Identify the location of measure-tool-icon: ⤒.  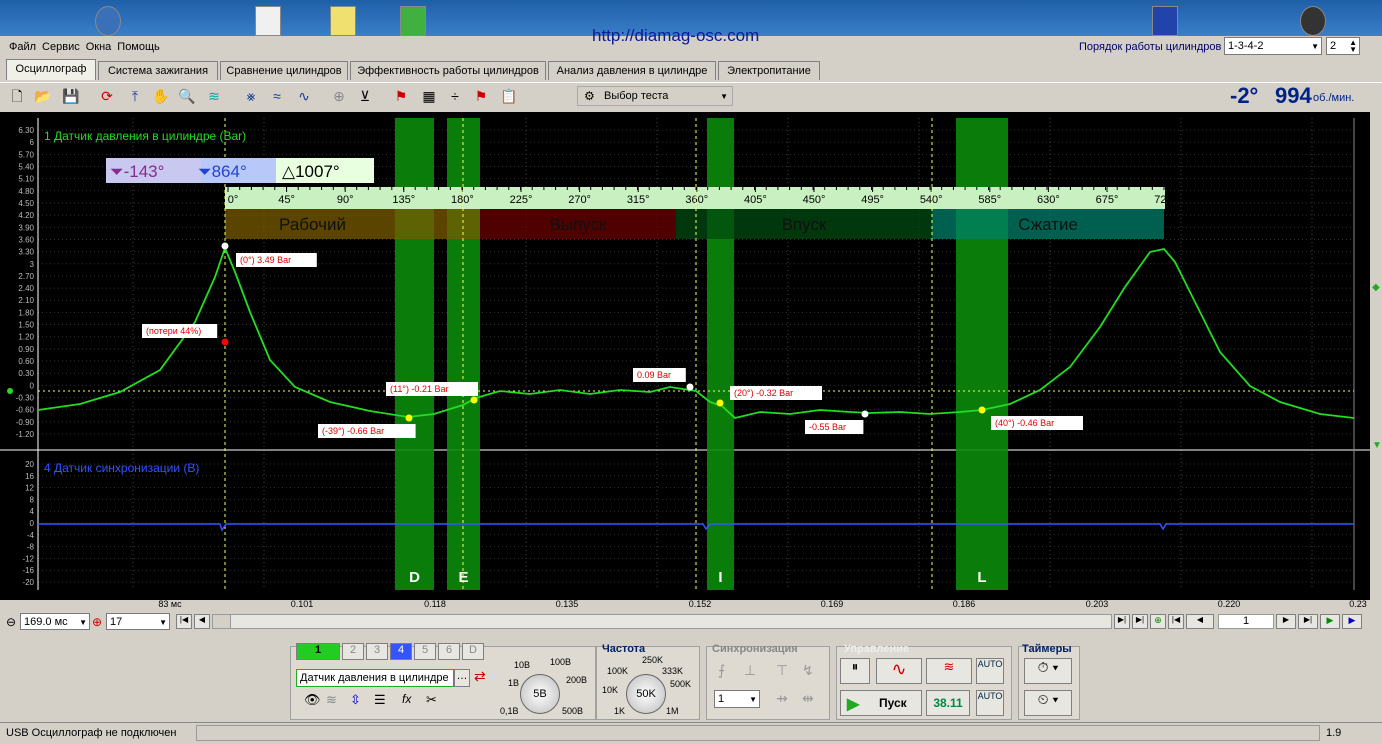
(135, 96).